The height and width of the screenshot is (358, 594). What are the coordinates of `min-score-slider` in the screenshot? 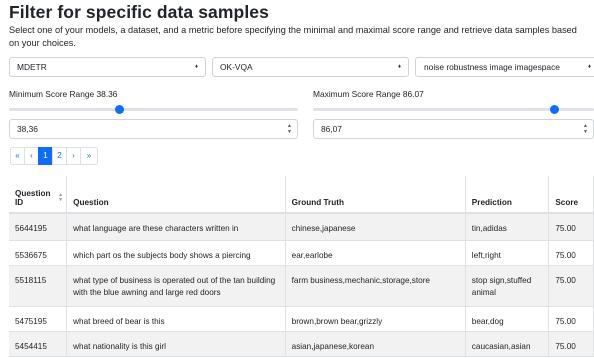 It's located at (153, 109).